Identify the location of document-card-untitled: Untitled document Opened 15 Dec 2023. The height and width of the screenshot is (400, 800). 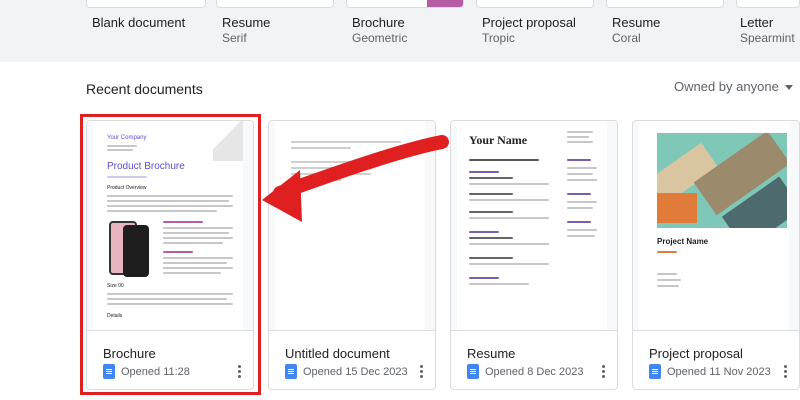
(352, 255).